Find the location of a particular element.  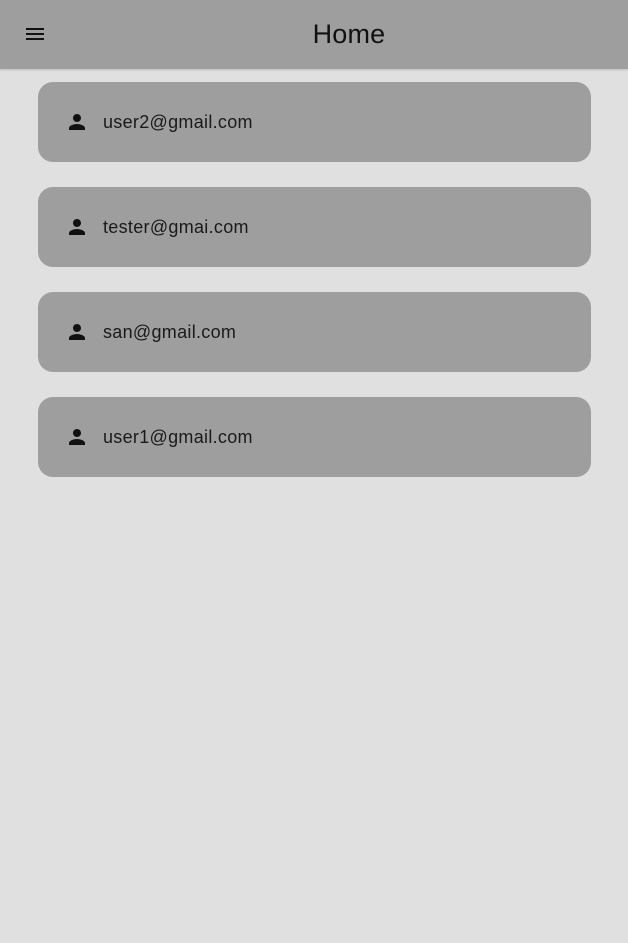

user-email: tester@gmai.com is located at coordinates (176, 226).